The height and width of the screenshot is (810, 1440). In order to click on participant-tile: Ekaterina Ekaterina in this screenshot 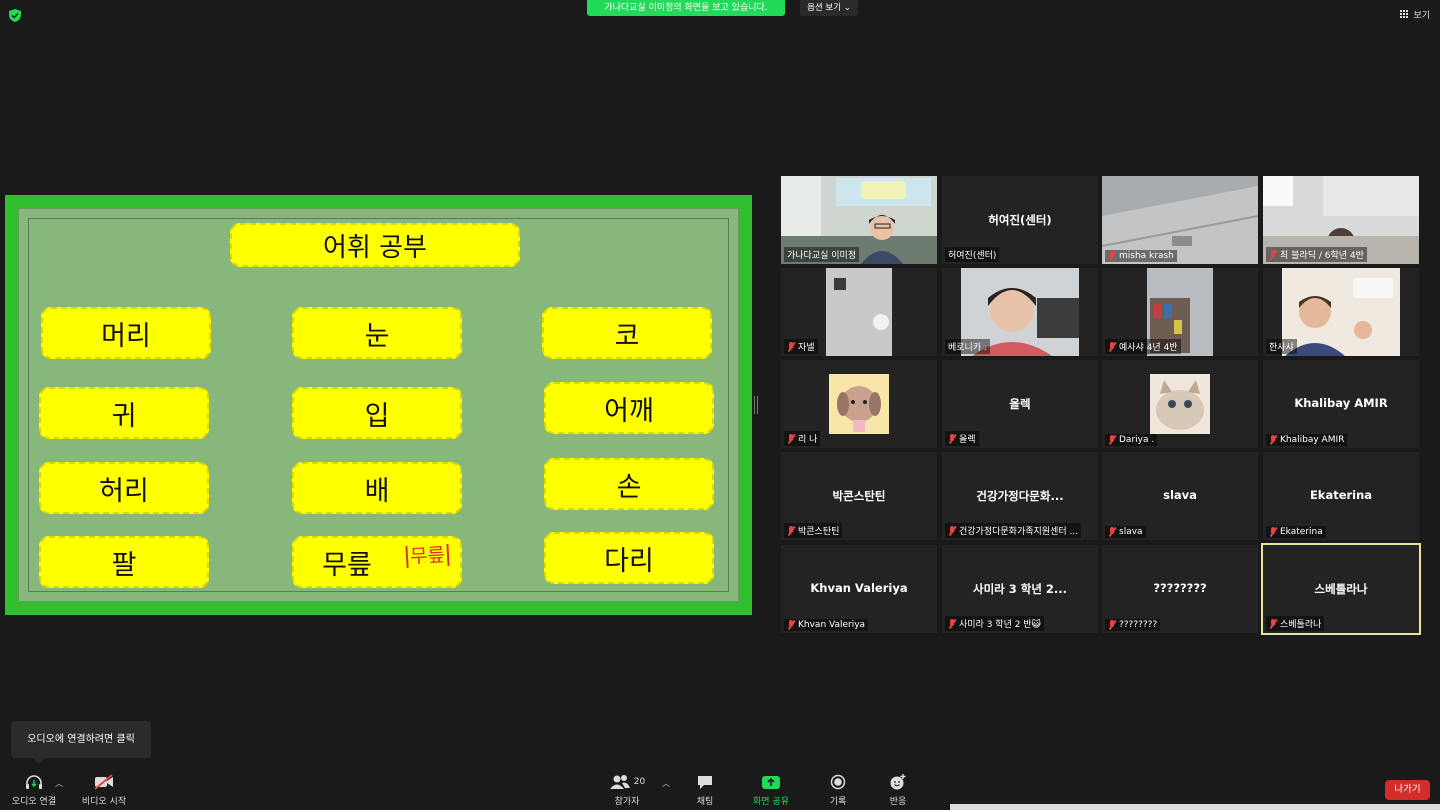, I will do `click(1341, 496)`.